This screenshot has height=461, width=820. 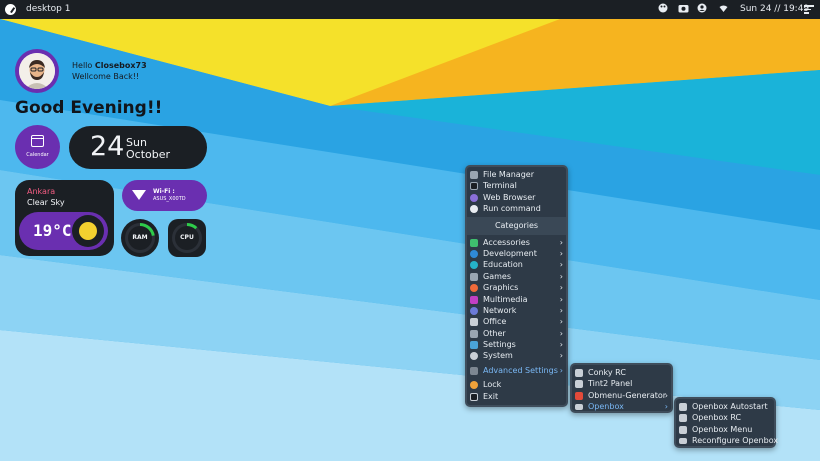 I want to click on menu-item-education: Education ›, so click(x=516, y=264).